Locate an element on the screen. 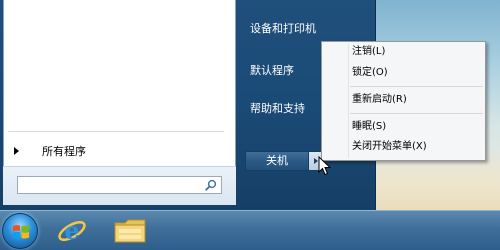 Image resolution: width=500 pixels, height=250 pixels. all-programs-label: 所有程序 is located at coordinates (64, 151).